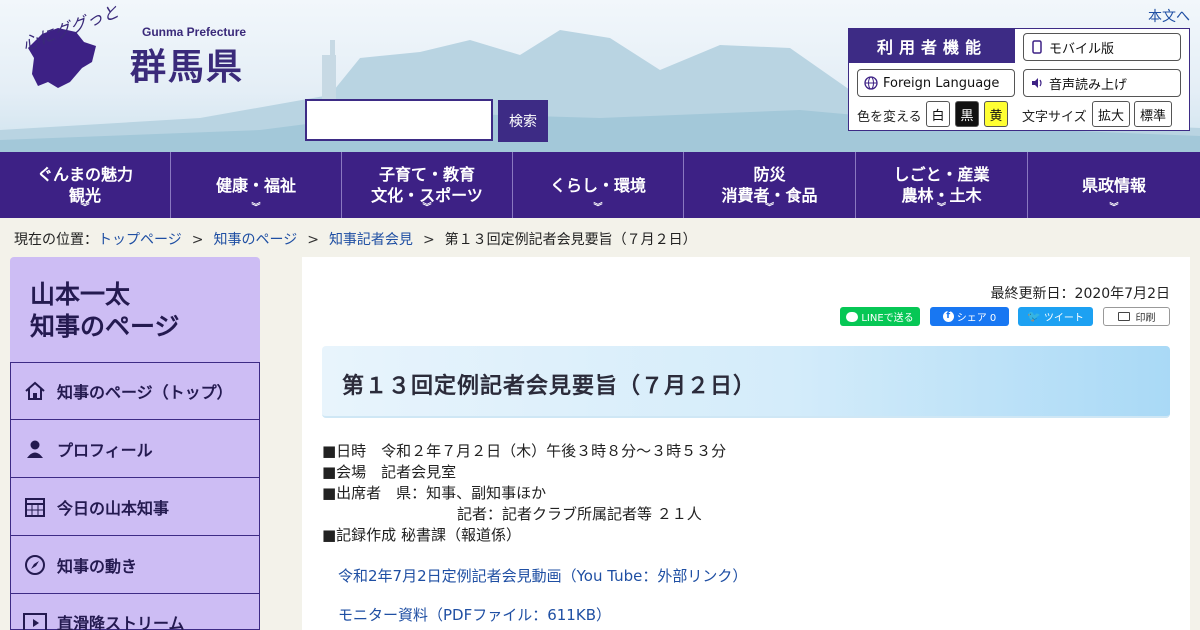 This screenshot has width=1200, height=630. I want to click on pdf-link: モニター資料（PDFファイル：611KB）, so click(474, 614).